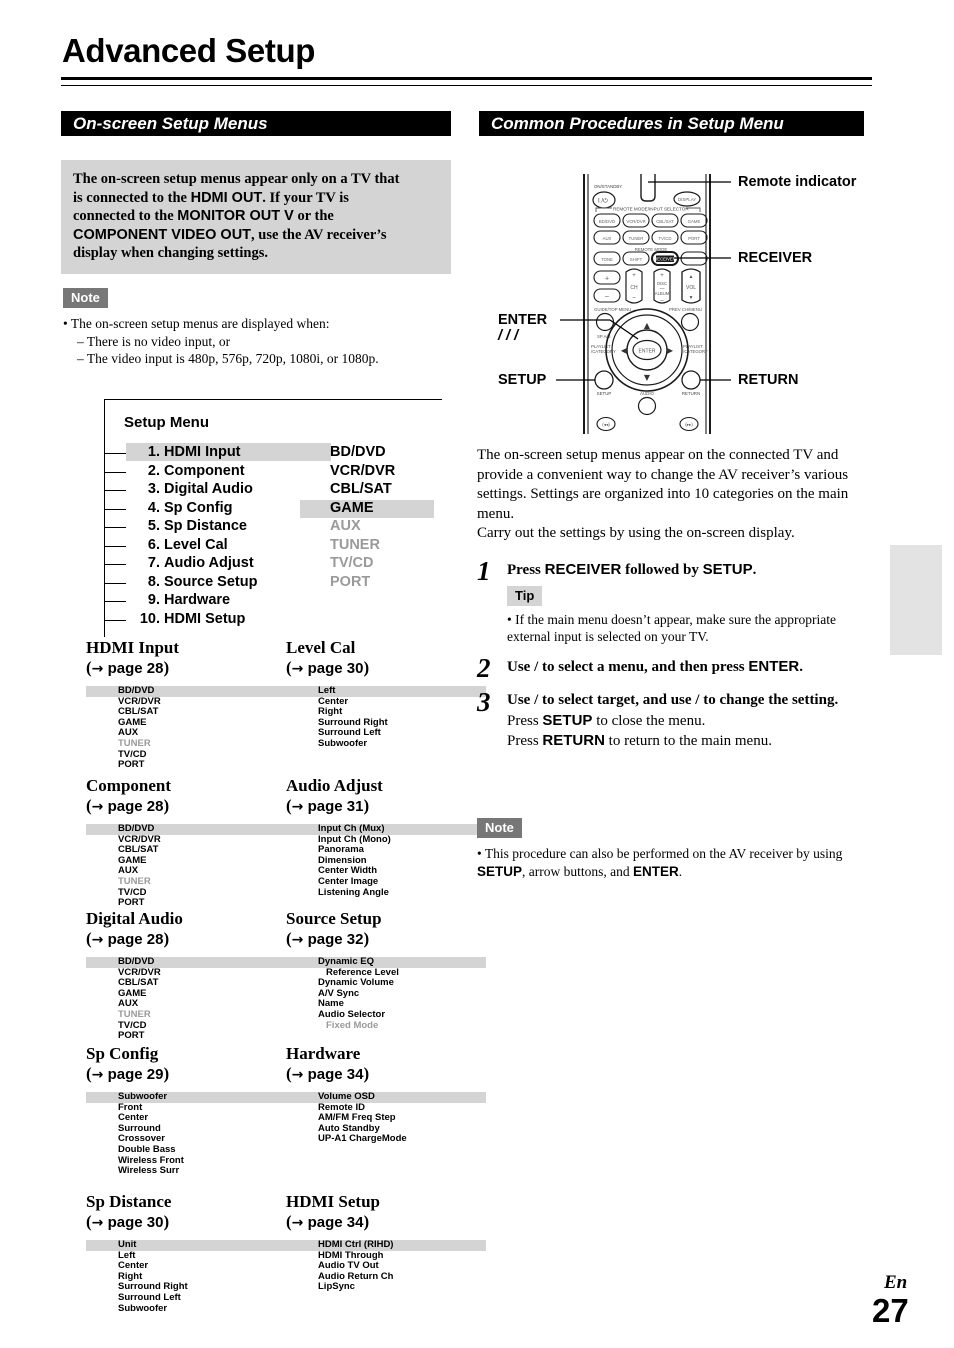  Describe the element at coordinates (797, 182) in the screenshot. I see `label-remote-indicator: Remote indicator` at that location.